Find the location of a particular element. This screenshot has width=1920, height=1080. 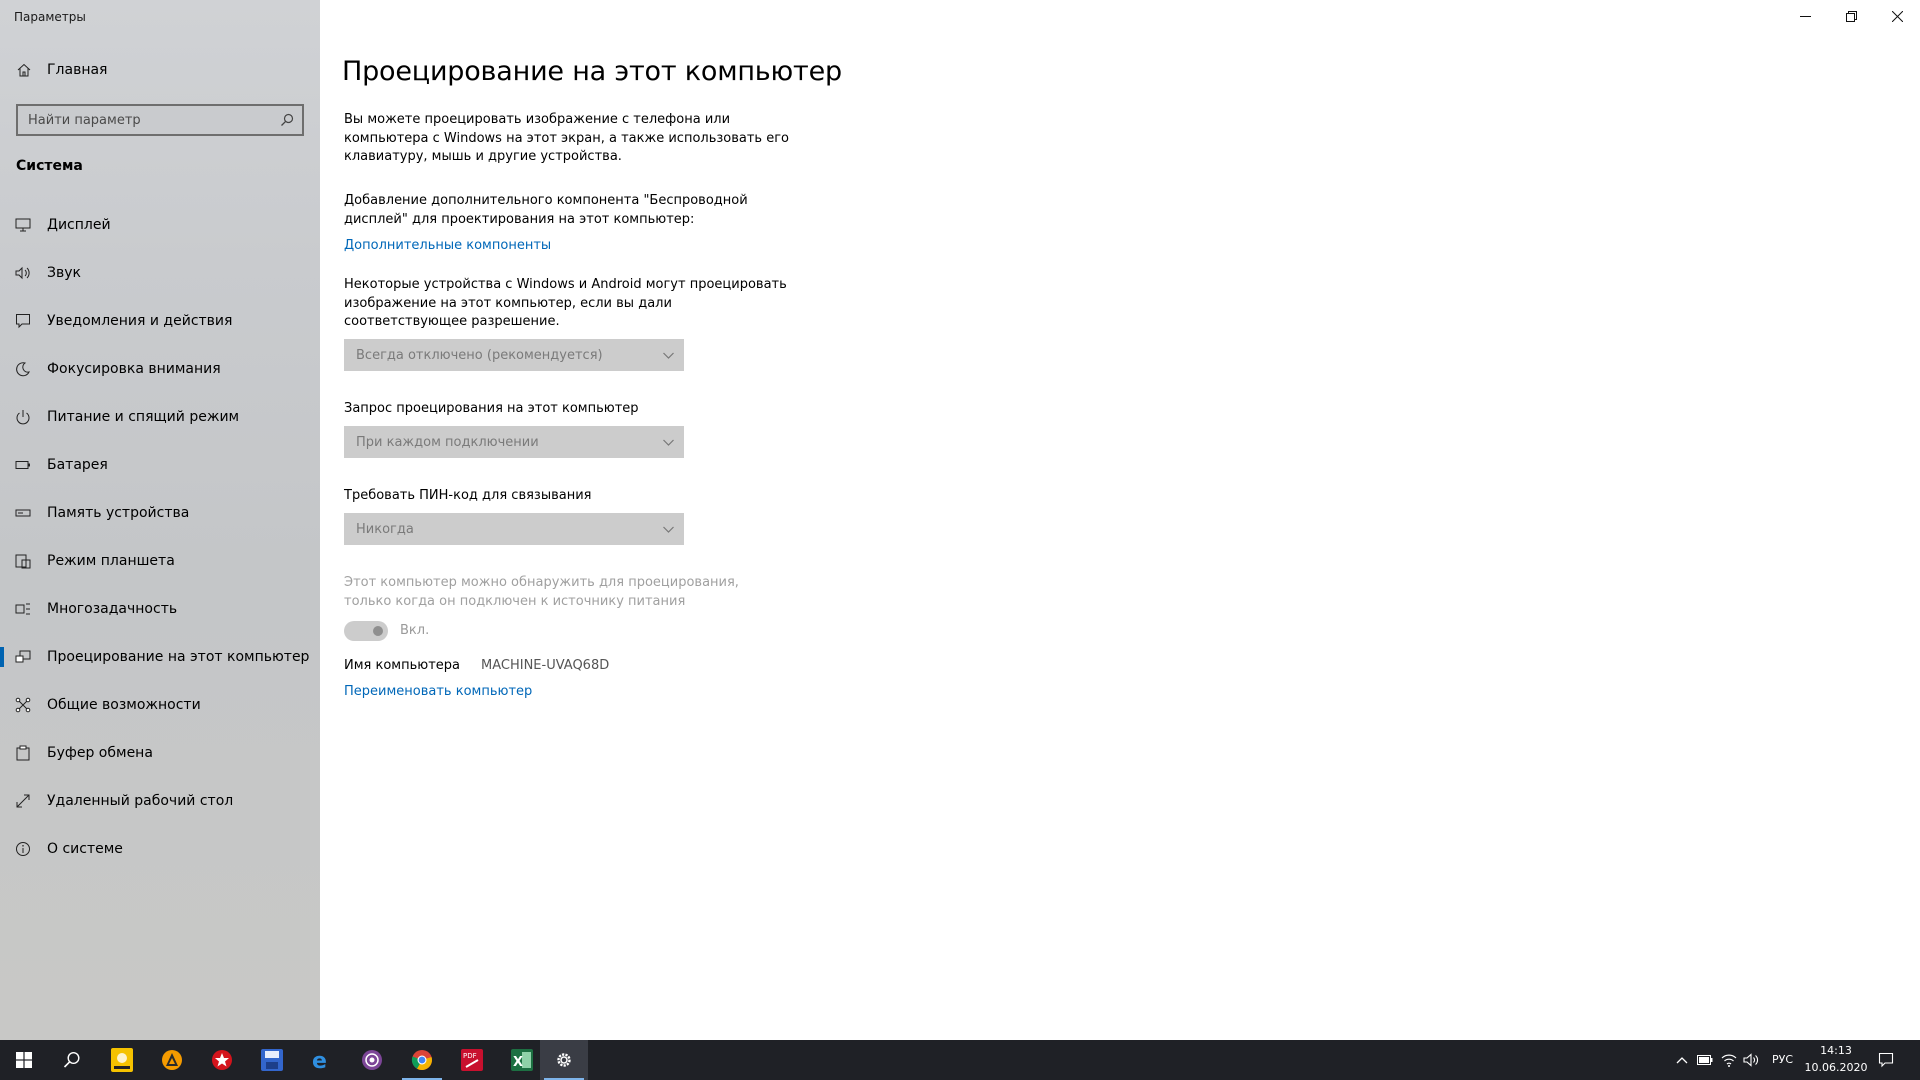

sidebar-item-shared-experiences: Общие возможности is located at coordinates (160, 705).